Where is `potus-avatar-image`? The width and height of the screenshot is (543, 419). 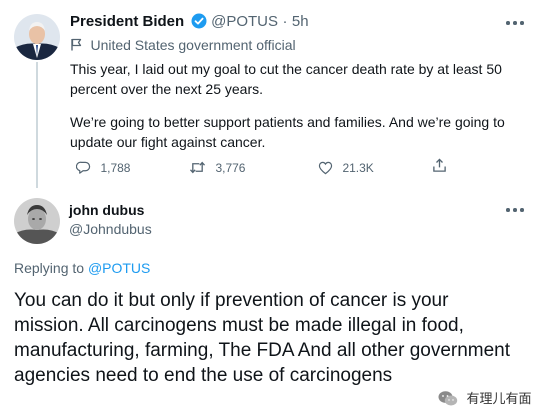
potus-avatar-image is located at coordinates (37, 37).